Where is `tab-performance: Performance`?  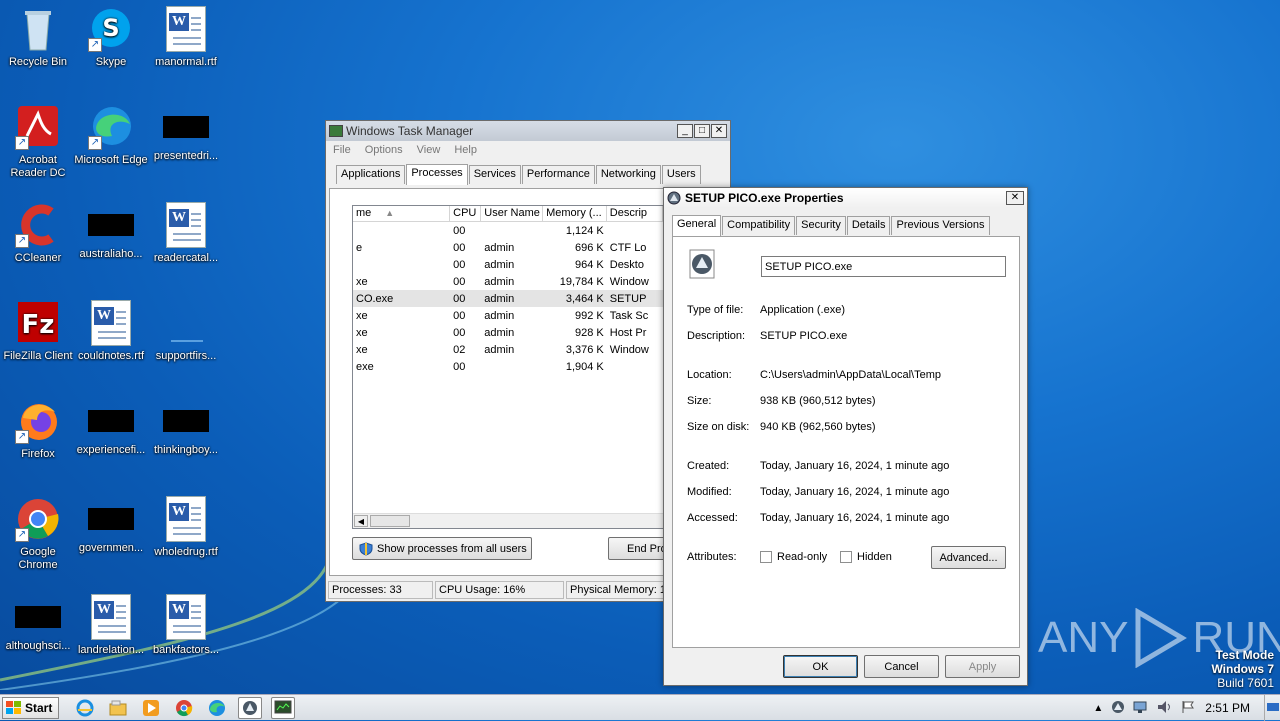
tab-performance: Performance is located at coordinates (558, 174).